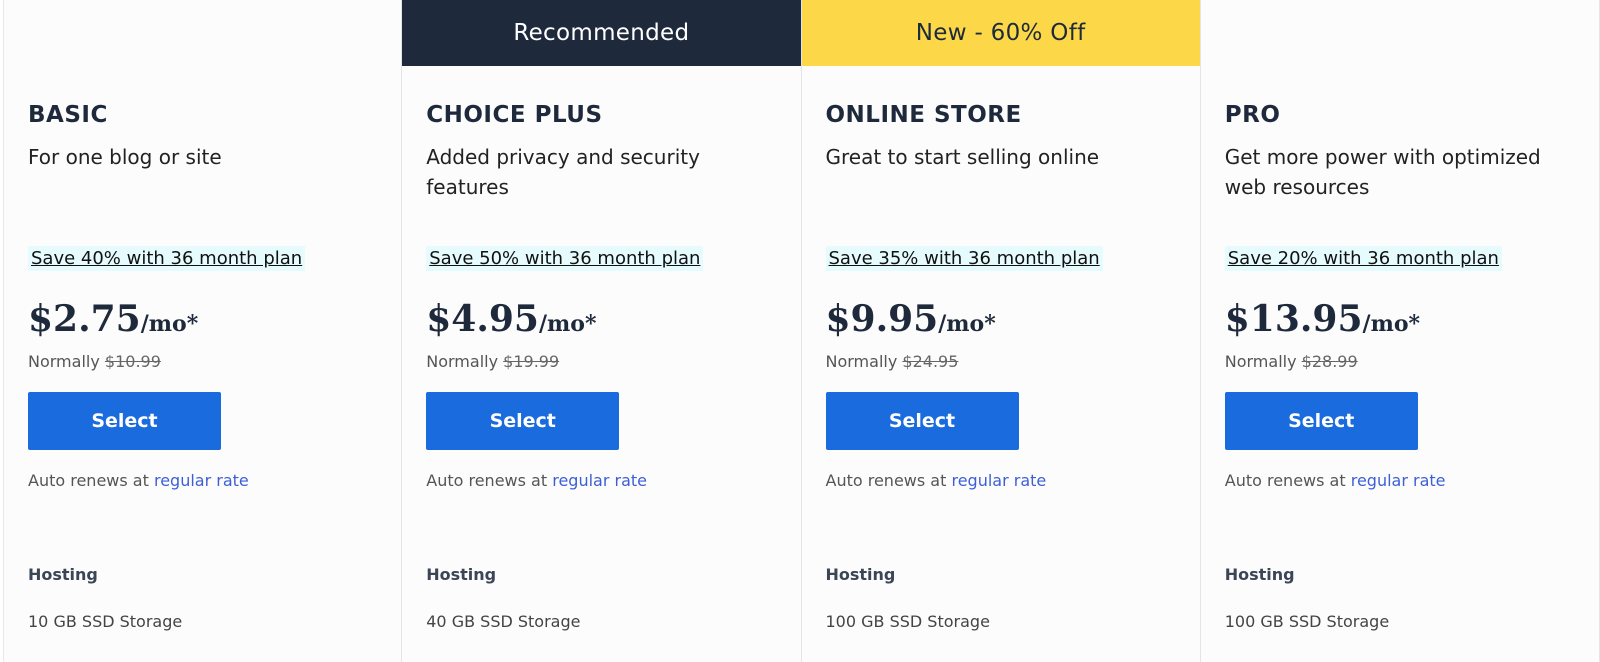 Image resolution: width=1600 pixels, height=662 pixels. Describe the element at coordinates (1293, 319) in the screenshot. I see `price-amount: $13.95` at that location.